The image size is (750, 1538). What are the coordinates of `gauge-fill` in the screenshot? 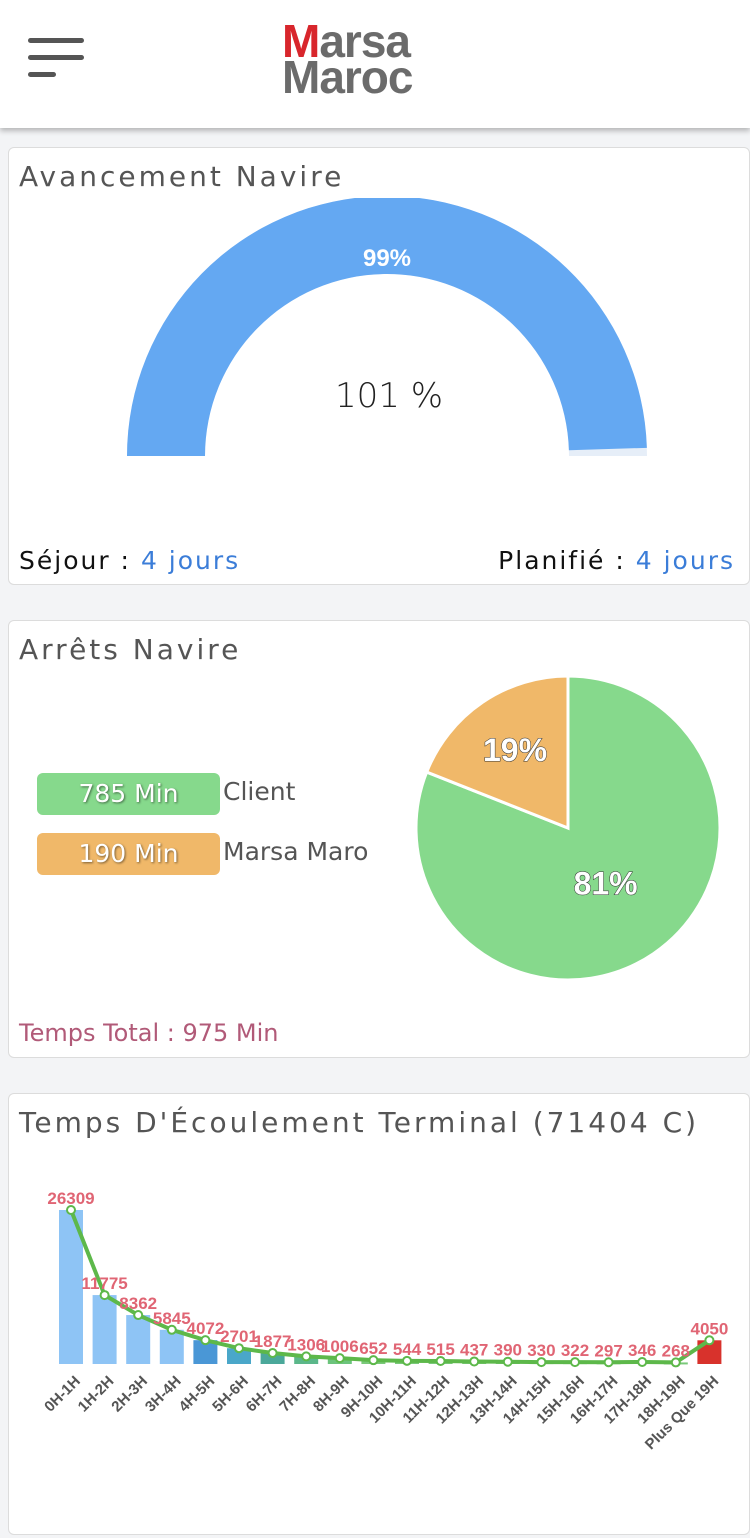 It's located at (387, 327).